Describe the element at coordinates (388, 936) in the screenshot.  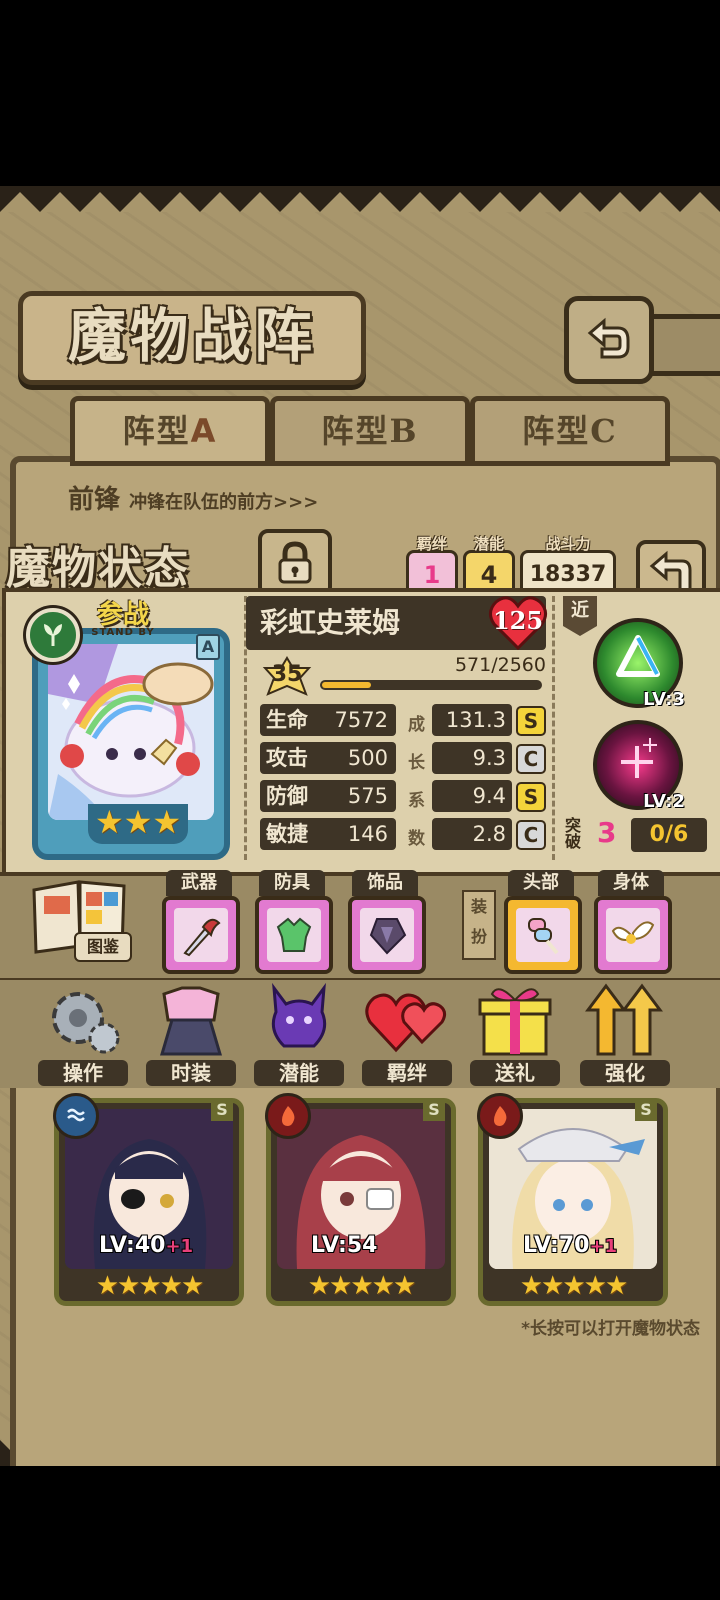
I see `gem-icon` at that location.